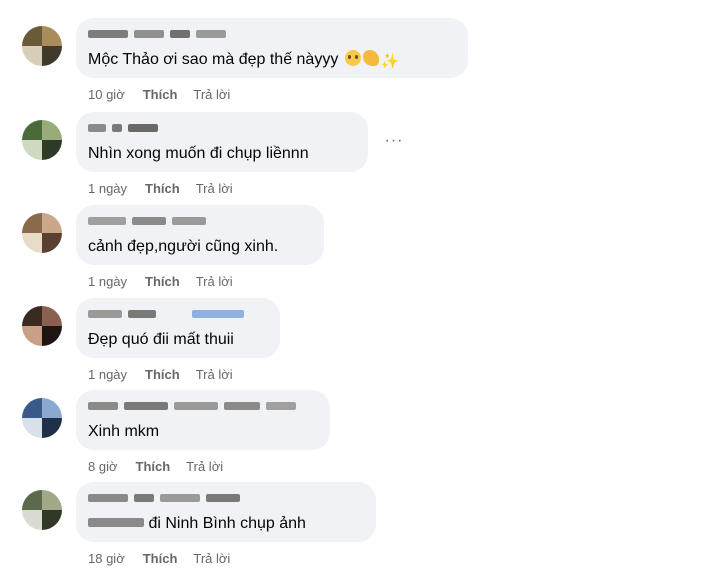 This screenshot has width=712, height=581. Describe the element at coordinates (161, 339) in the screenshot. I see `comment-text: Đẹp quó đii mất thuii` at that location.